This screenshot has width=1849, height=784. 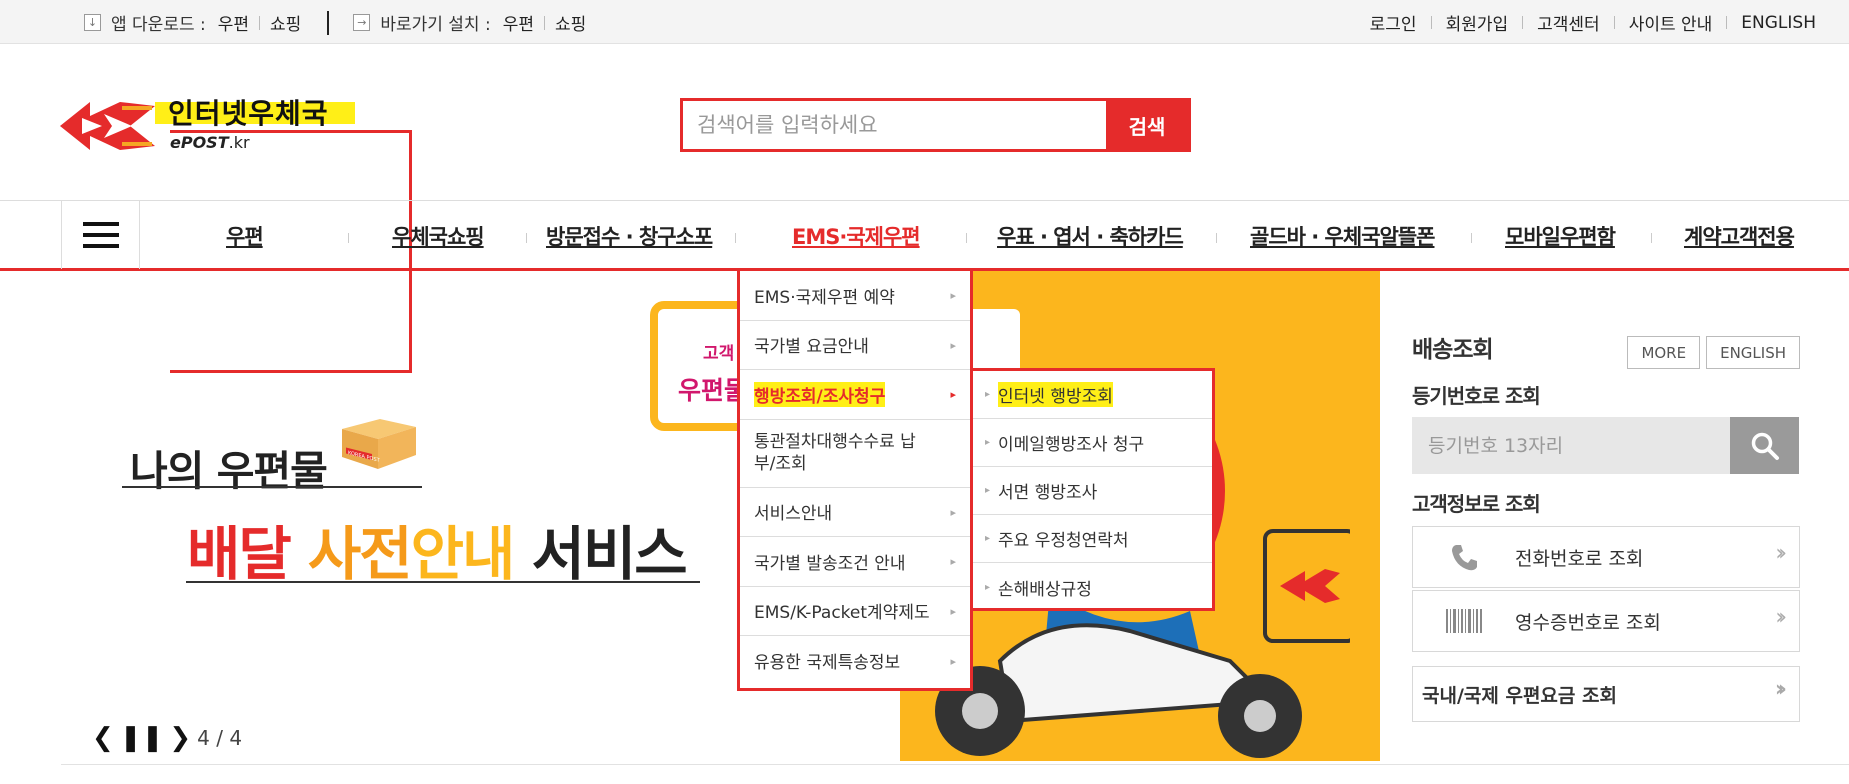 I want to click on nav-item-post: 우편, so click(x=245, y=236).